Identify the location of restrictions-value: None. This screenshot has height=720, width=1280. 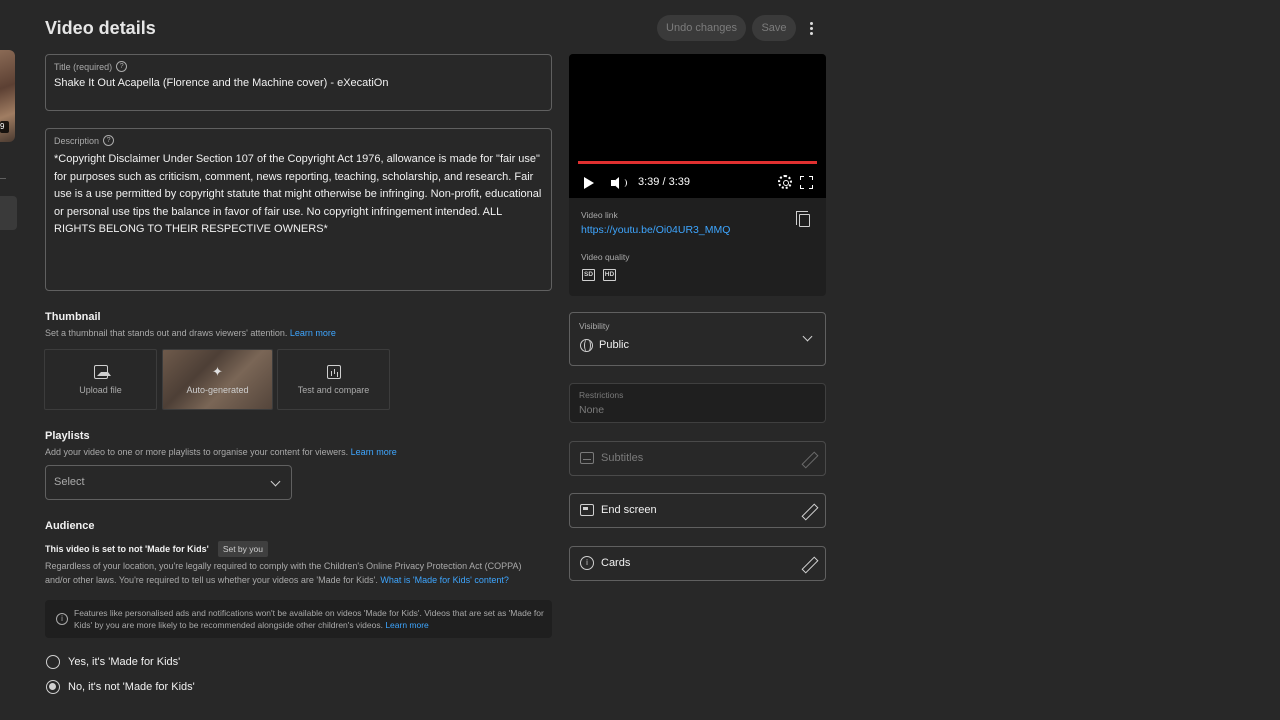
(592, 410).